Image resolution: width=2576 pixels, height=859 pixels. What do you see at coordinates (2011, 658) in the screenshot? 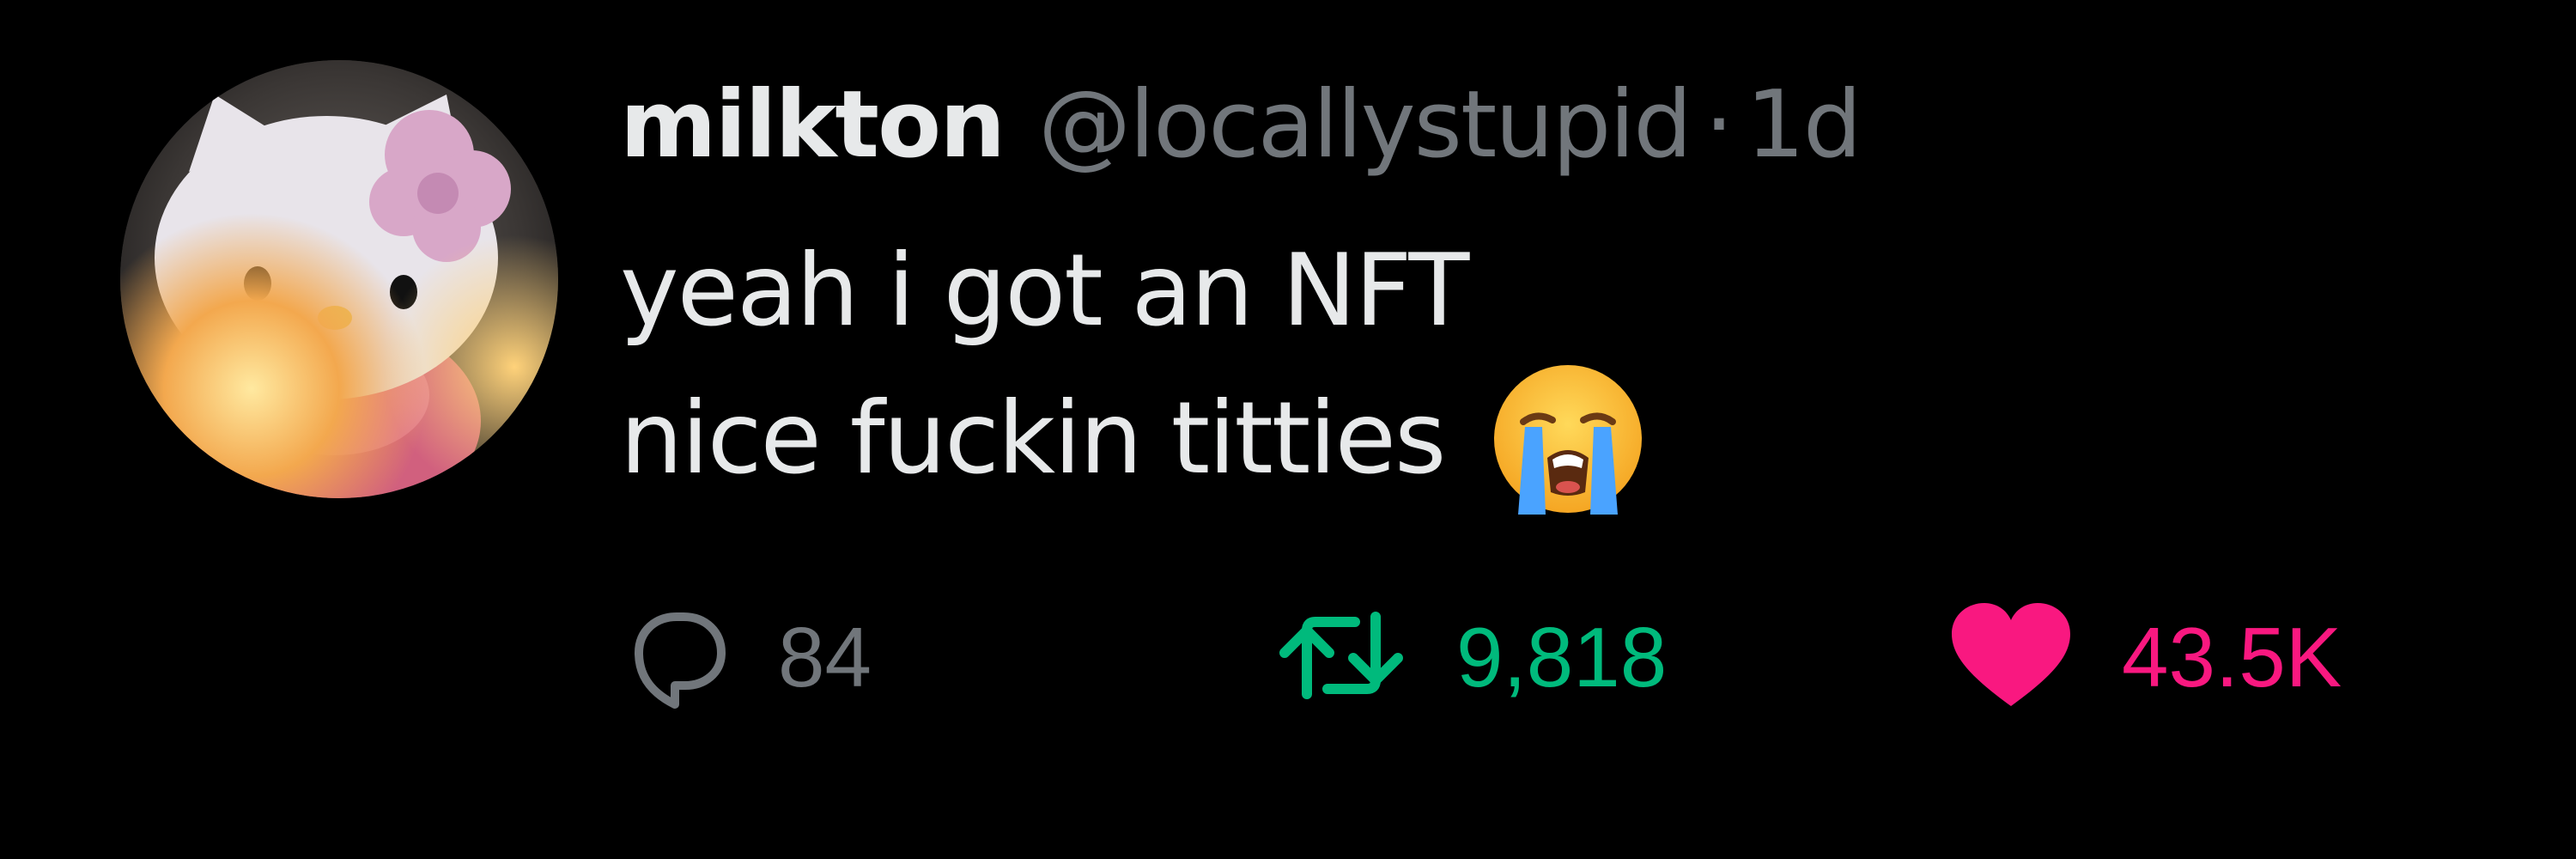
I see `heart-icon` at bounding box center [2011, 658].